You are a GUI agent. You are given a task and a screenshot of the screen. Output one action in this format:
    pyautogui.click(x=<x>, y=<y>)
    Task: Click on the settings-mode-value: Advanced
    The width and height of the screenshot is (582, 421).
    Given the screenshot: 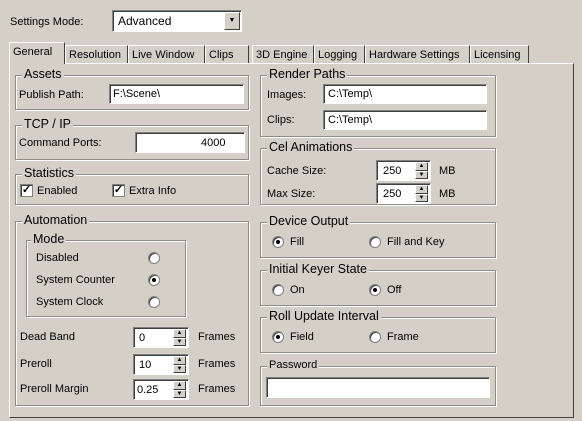 What is the action you would take?
    pyautogui.click(x=145, y=21)
    